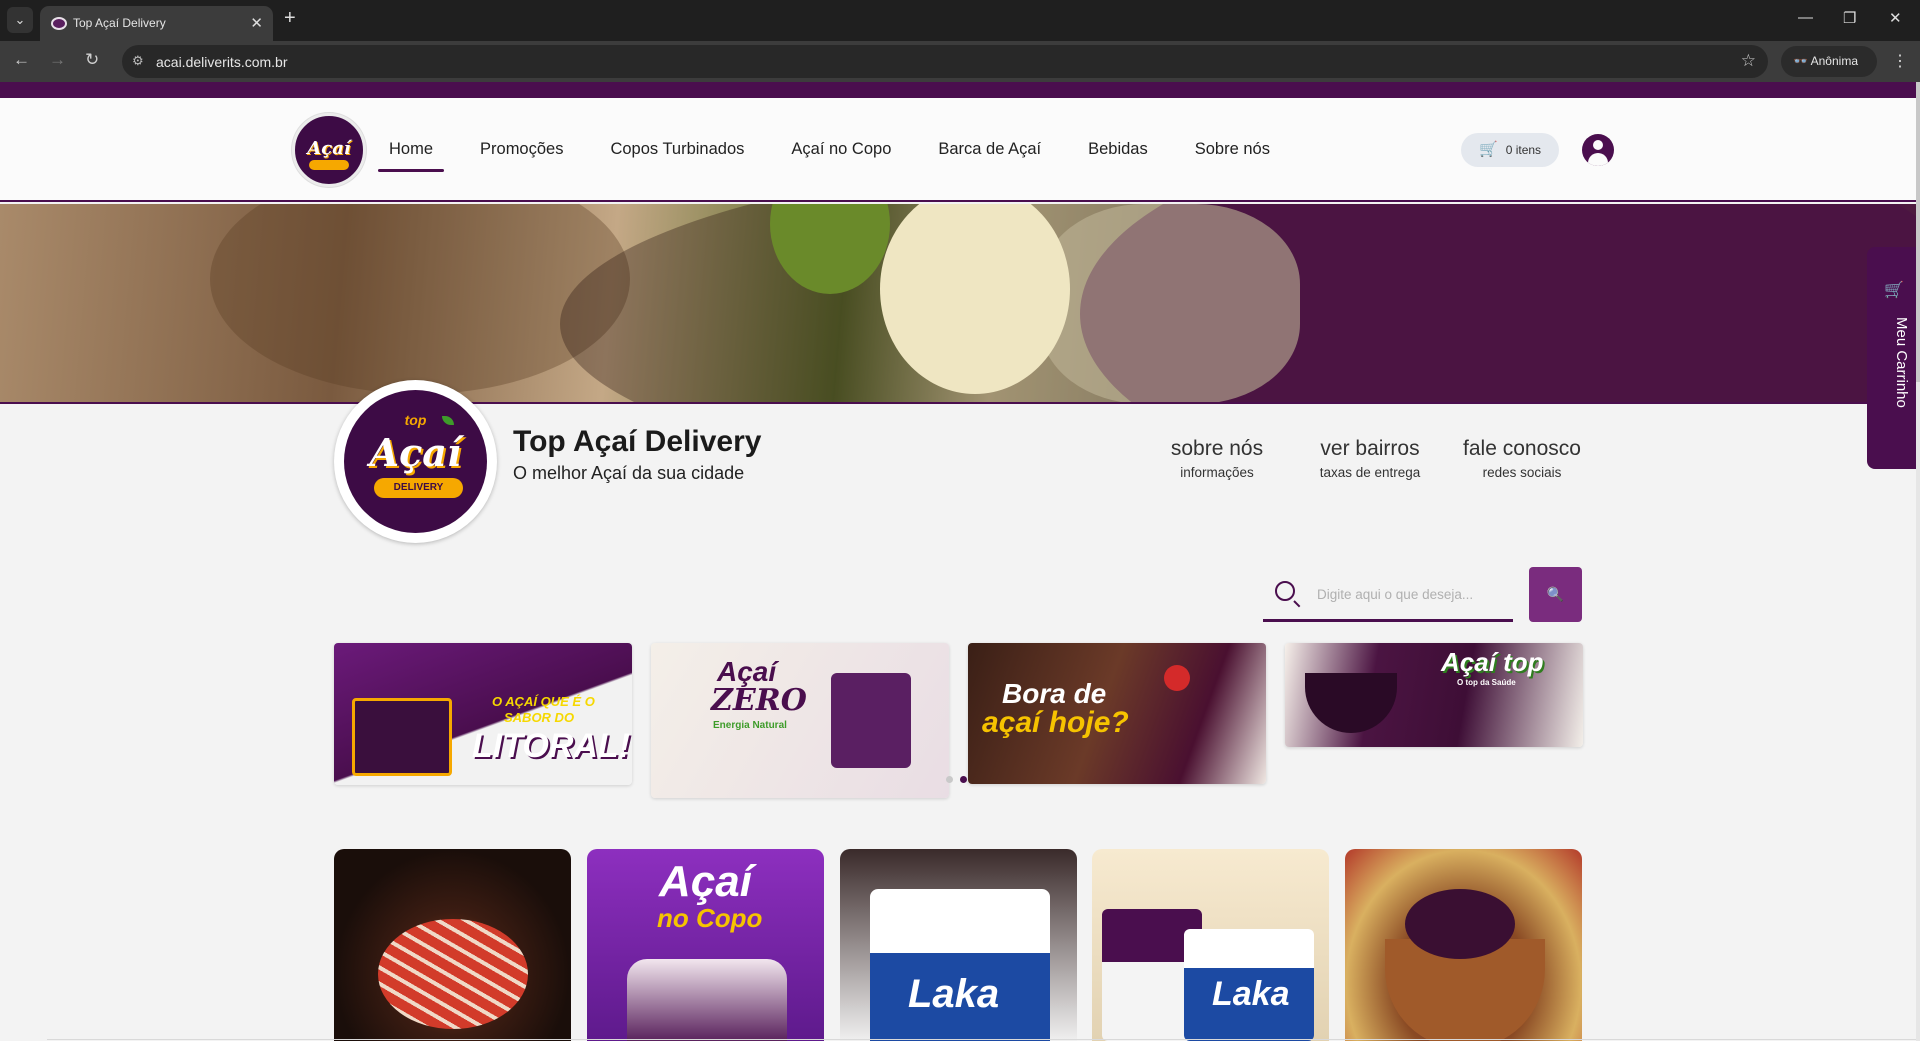 This screenshot has height=1041, width=1920. I want to click on cups-image, so click(707, 1000).